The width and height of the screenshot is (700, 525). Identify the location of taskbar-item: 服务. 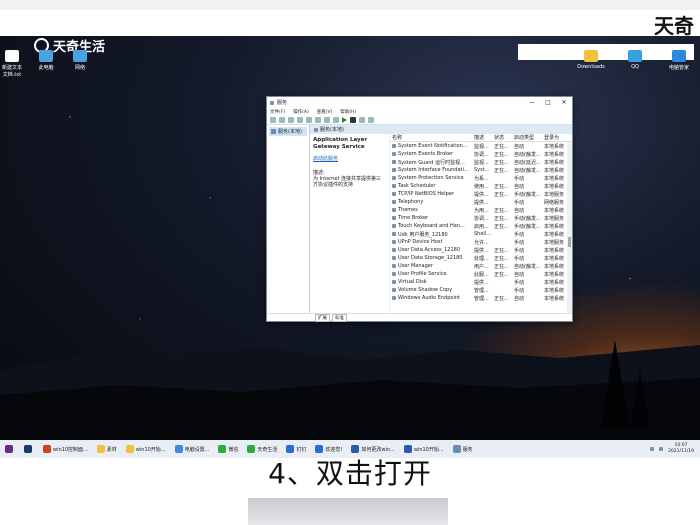
(463, 449).